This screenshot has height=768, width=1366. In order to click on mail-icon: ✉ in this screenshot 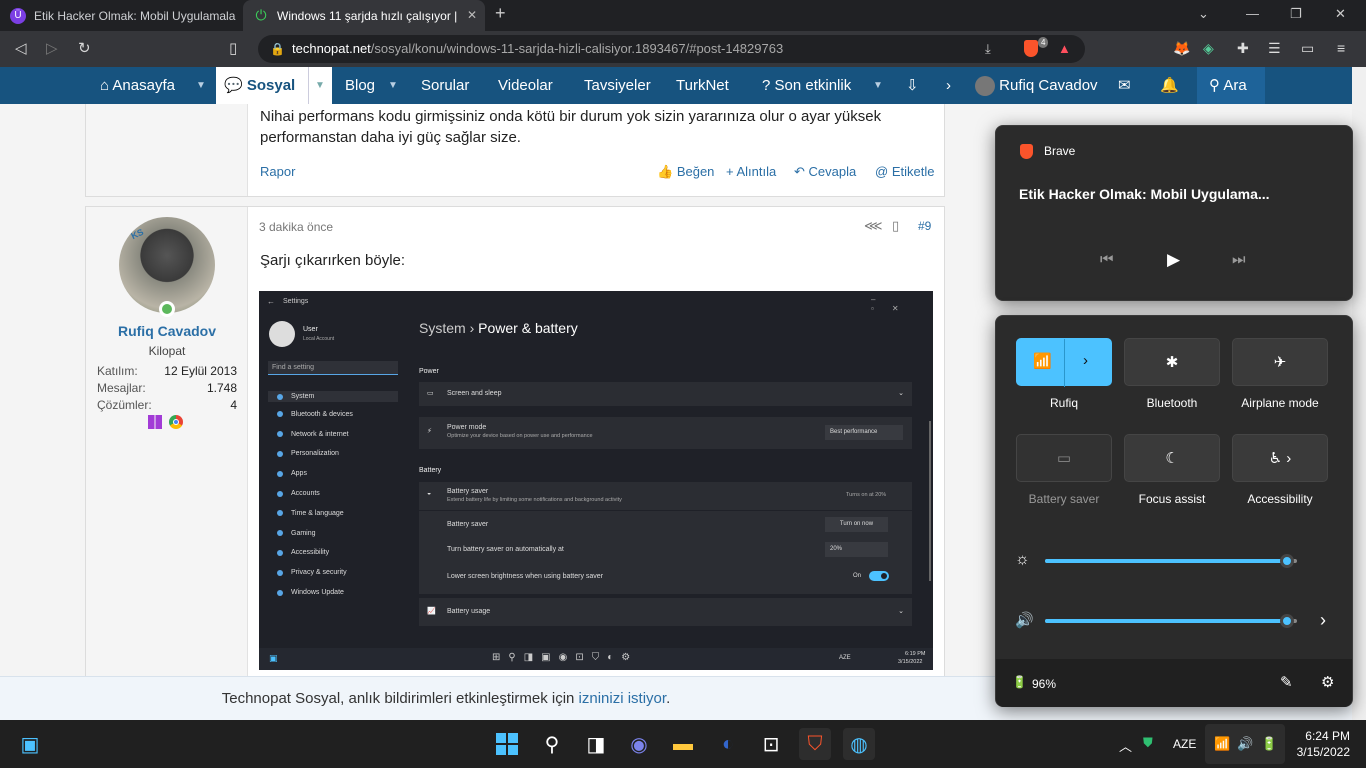, I will do `click(1124, 85)`.